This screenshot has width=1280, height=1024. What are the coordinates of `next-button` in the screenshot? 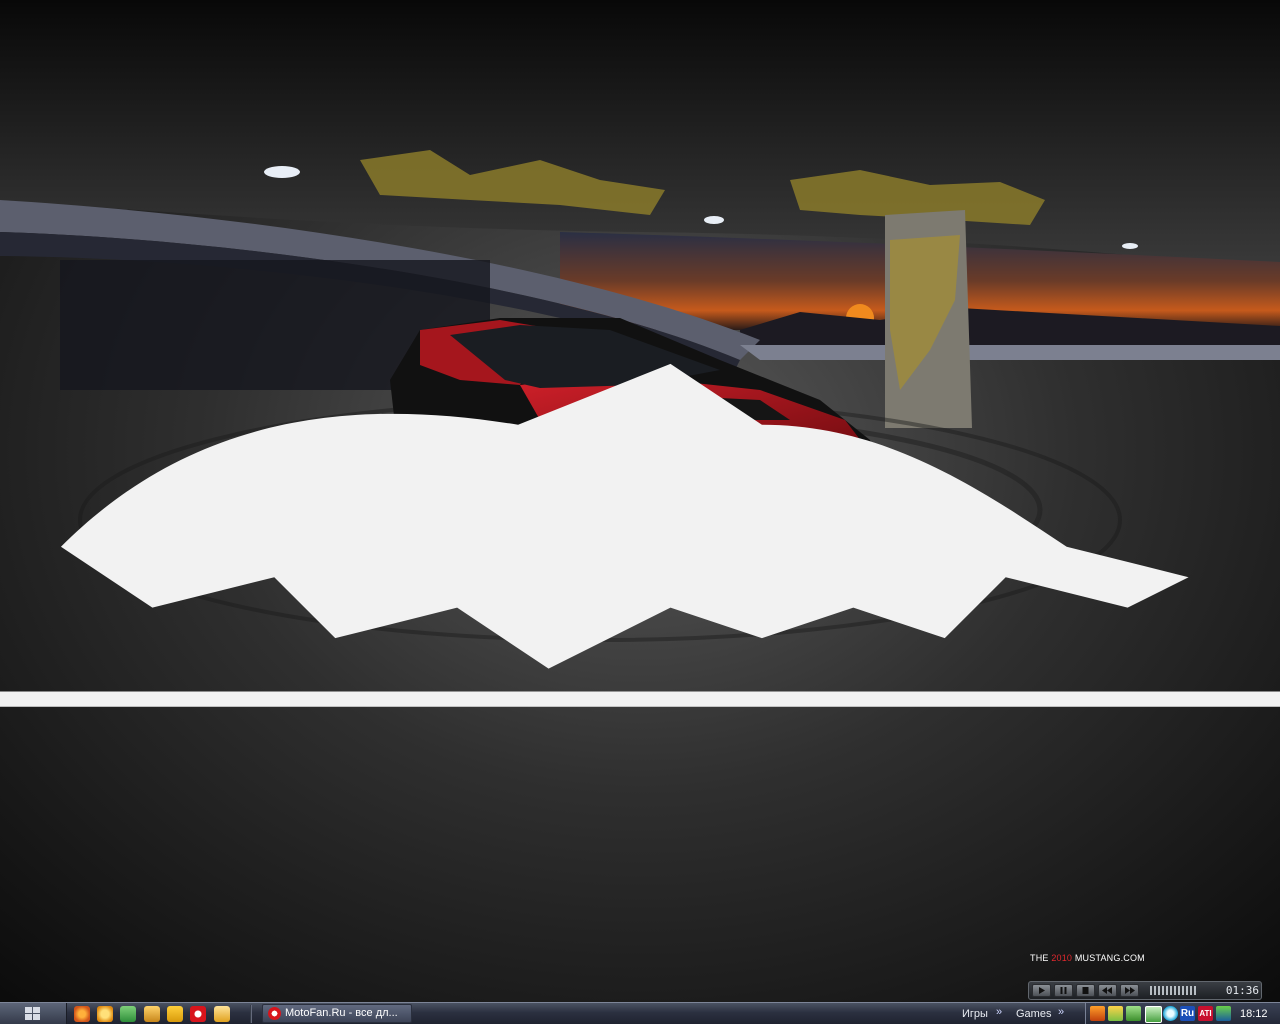 It's located at (1129, 990).